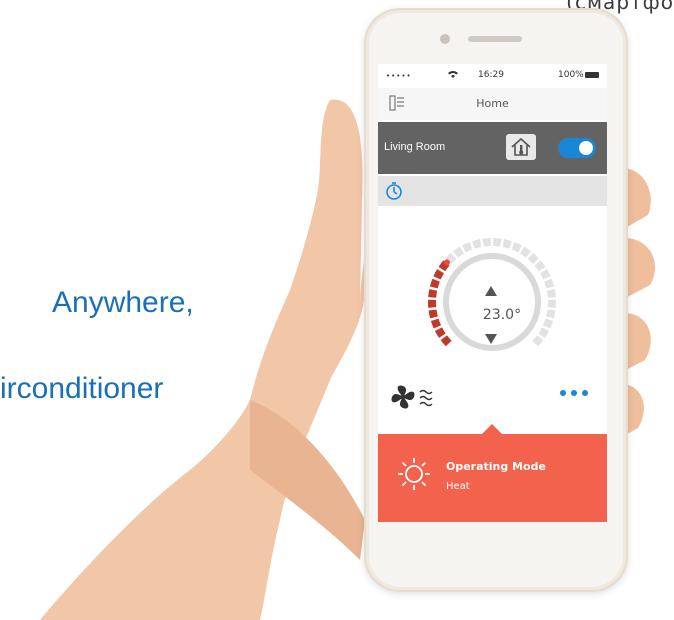 The width and height of the screenshot is (674, 620). I want to click on signal-indicator: •••••, so click(399, 76).